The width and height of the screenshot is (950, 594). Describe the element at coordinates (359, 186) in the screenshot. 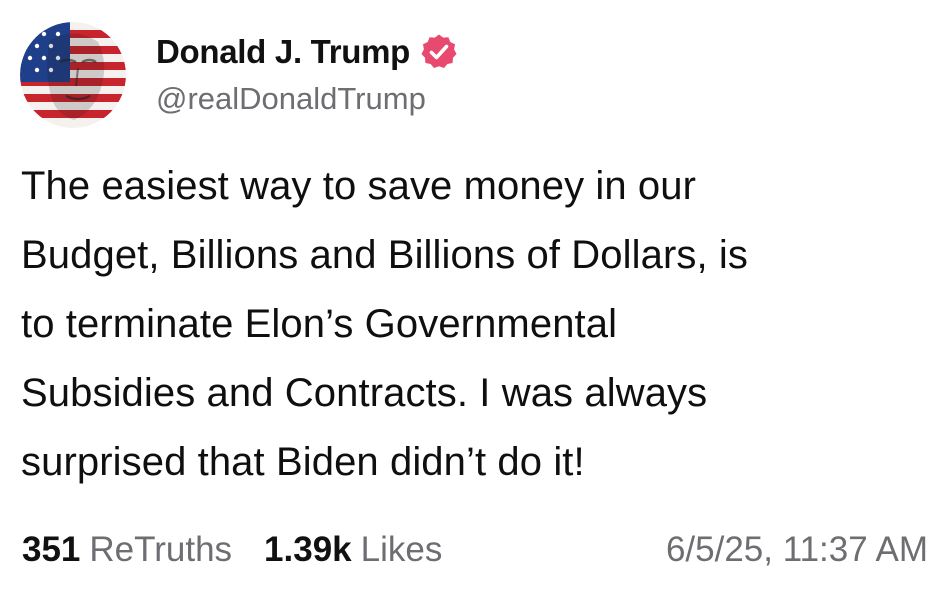

I see `post-text-line: The easiest way to save money in our` at that location.